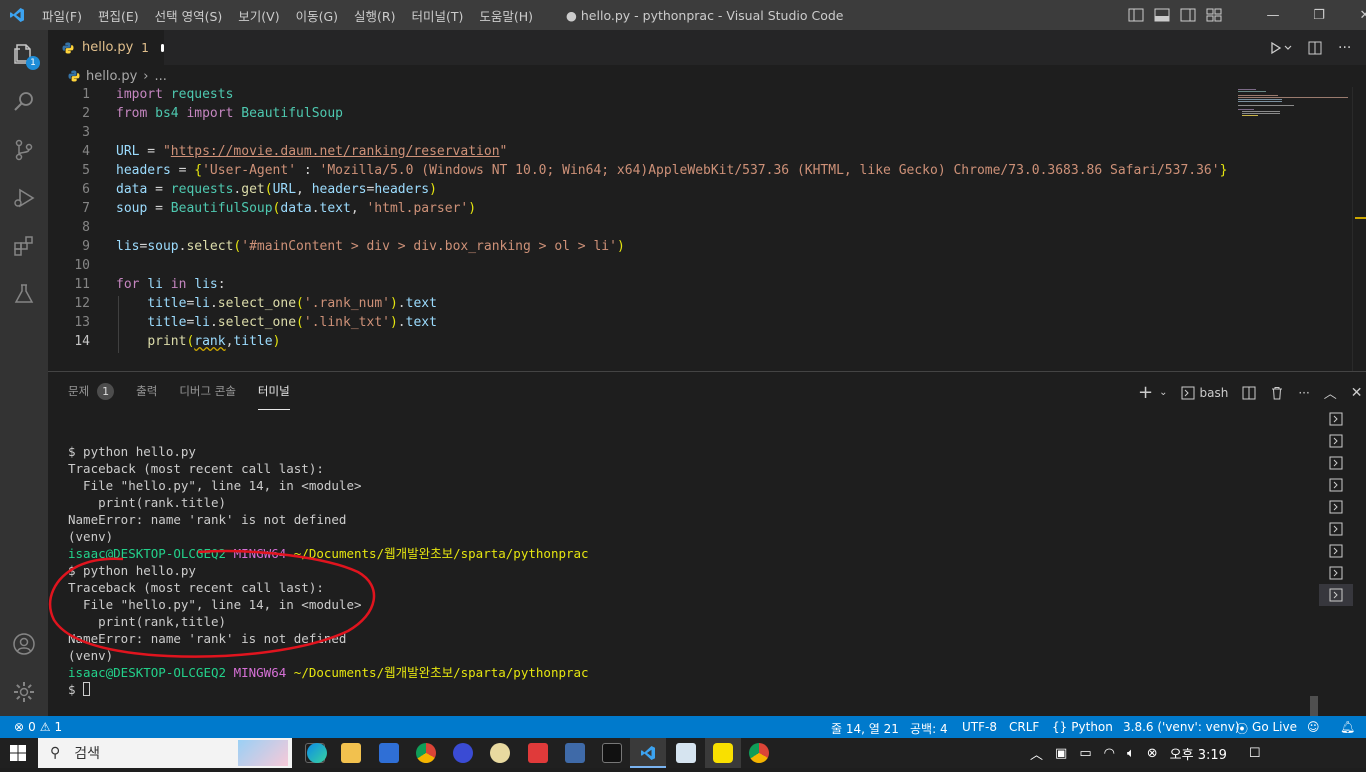 Image resolution: width=1366 pixels, height=772 pixels. What do you see at coordinates (146, 391) in the screenshot?
I see `tab-output: 출력` at bounding box center [146, 391].